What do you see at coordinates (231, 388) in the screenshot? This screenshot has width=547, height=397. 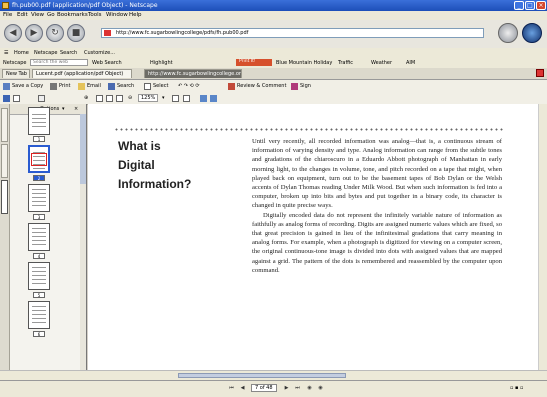 I see `first-page-icon: ⏮` at bounding box center [231, 388].